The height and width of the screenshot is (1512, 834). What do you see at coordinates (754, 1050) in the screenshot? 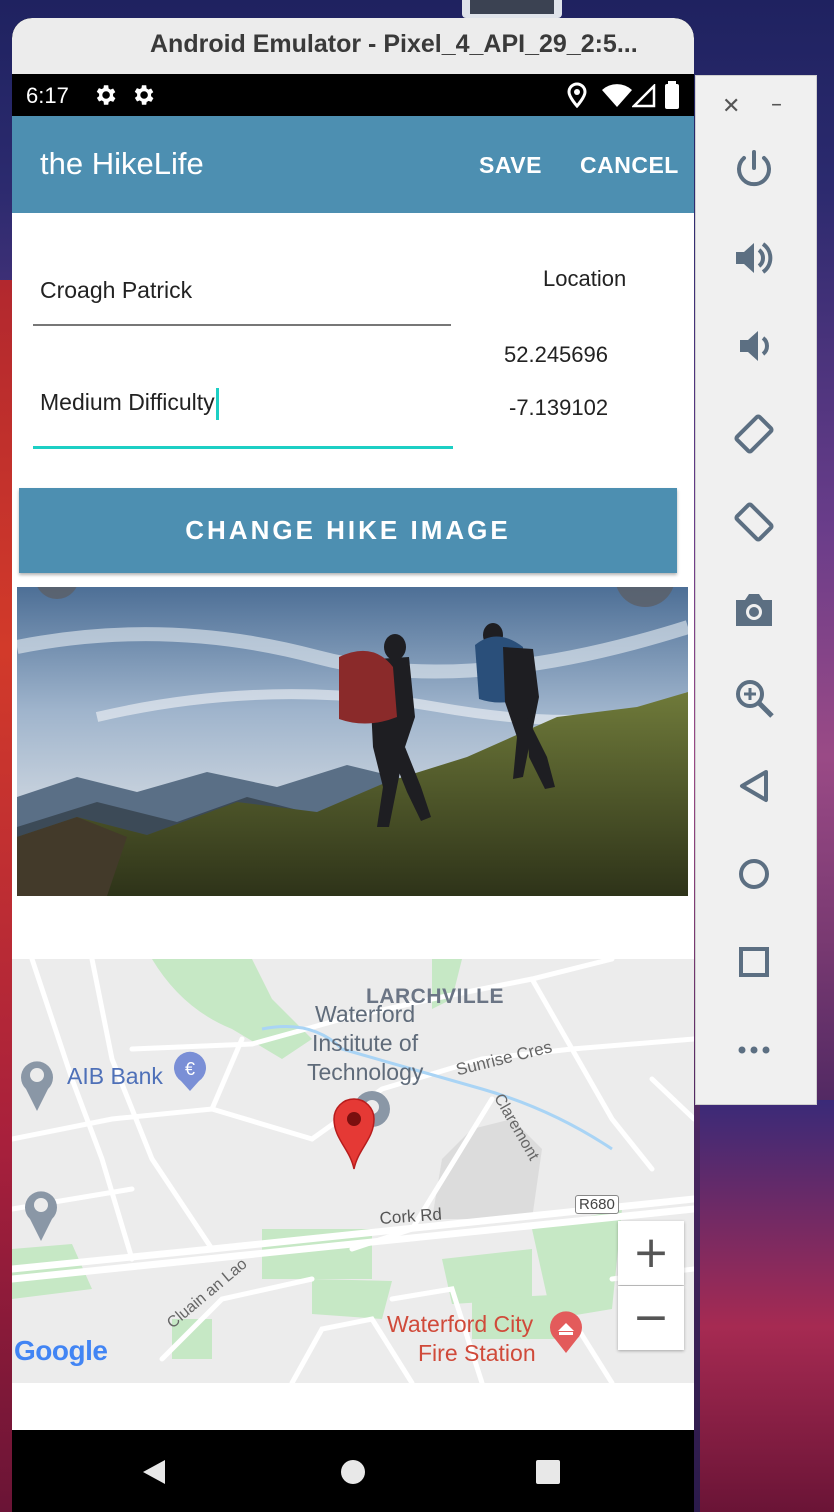
I see `more-options-icon` at bounding box center [754, 1050].